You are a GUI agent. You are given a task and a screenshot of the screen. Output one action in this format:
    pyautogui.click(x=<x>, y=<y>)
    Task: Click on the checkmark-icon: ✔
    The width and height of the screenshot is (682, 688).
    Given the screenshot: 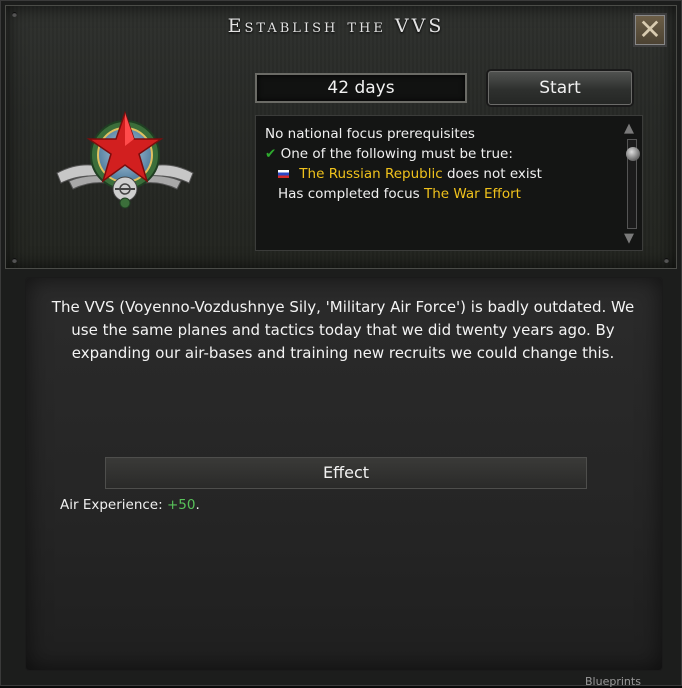 What is the action you would take?
    pyautogui.click(x=271, y=154)
    